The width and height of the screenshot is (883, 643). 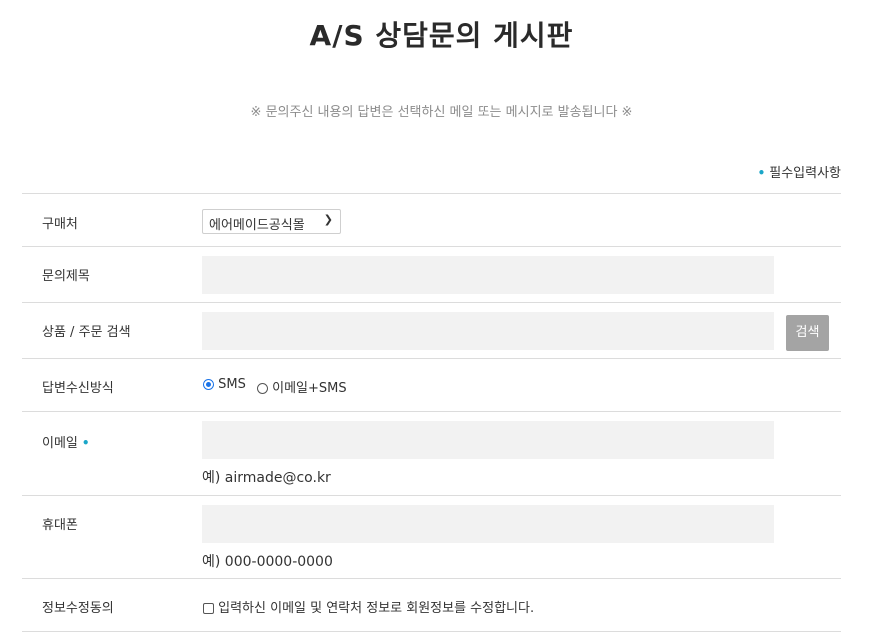 I want to click on email-label: 이메일 •, so click(x=66, y=441).